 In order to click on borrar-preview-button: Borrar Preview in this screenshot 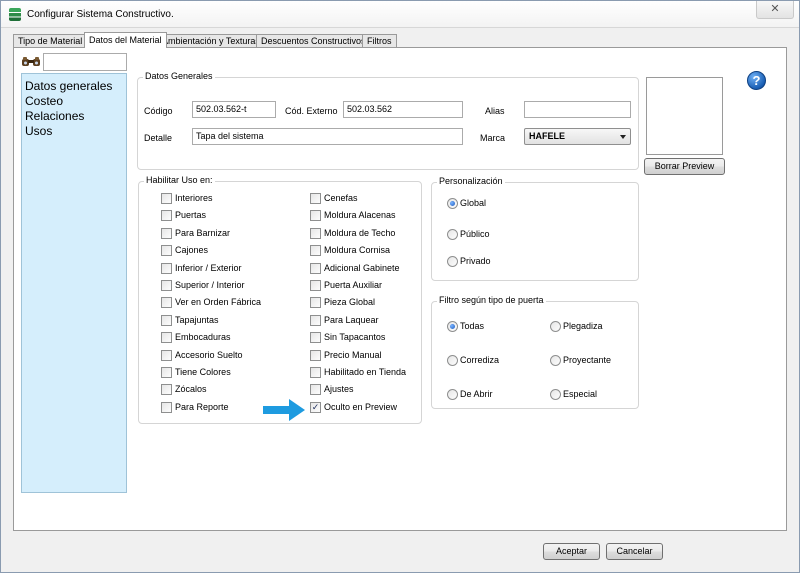, I will do `click(684, 166)`.